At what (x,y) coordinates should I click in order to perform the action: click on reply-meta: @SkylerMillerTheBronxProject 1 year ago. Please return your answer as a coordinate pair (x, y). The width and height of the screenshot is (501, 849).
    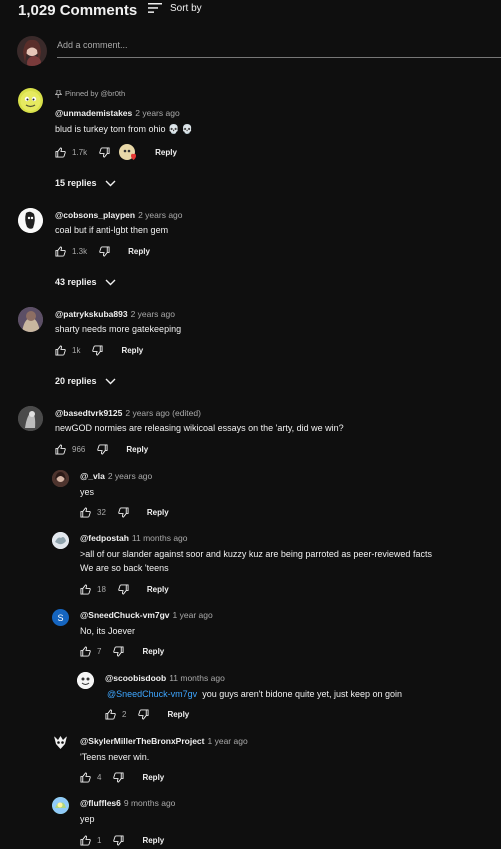
    Looking at the image, I should click on (164, 741).